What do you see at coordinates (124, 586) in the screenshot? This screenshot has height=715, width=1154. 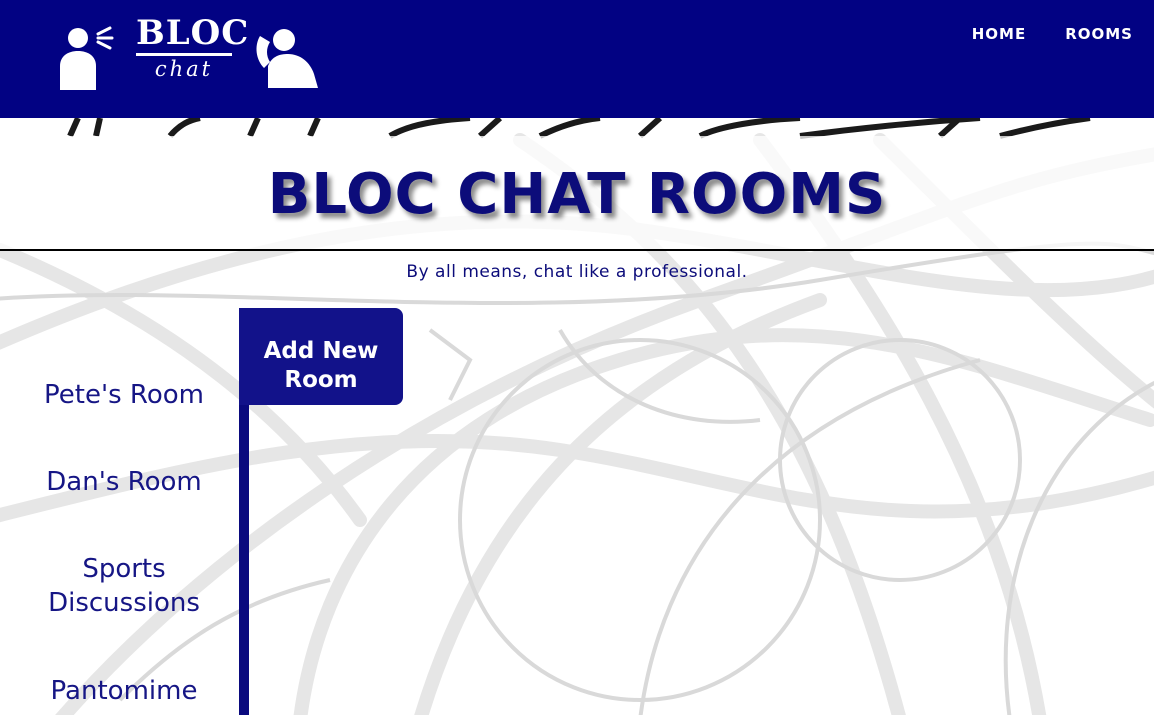 I see `room-item-sports-discussions: Sports Discussions` at bounding box center [124, 586].